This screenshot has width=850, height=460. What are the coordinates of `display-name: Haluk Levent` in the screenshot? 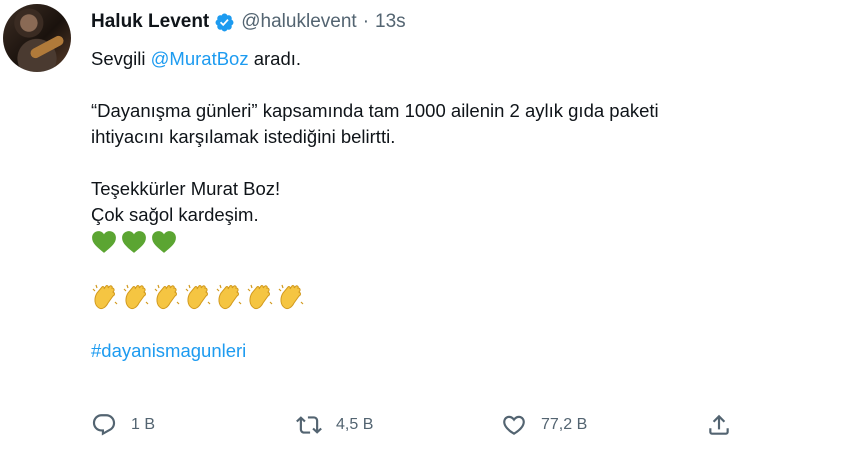 It's located at (150, 22).